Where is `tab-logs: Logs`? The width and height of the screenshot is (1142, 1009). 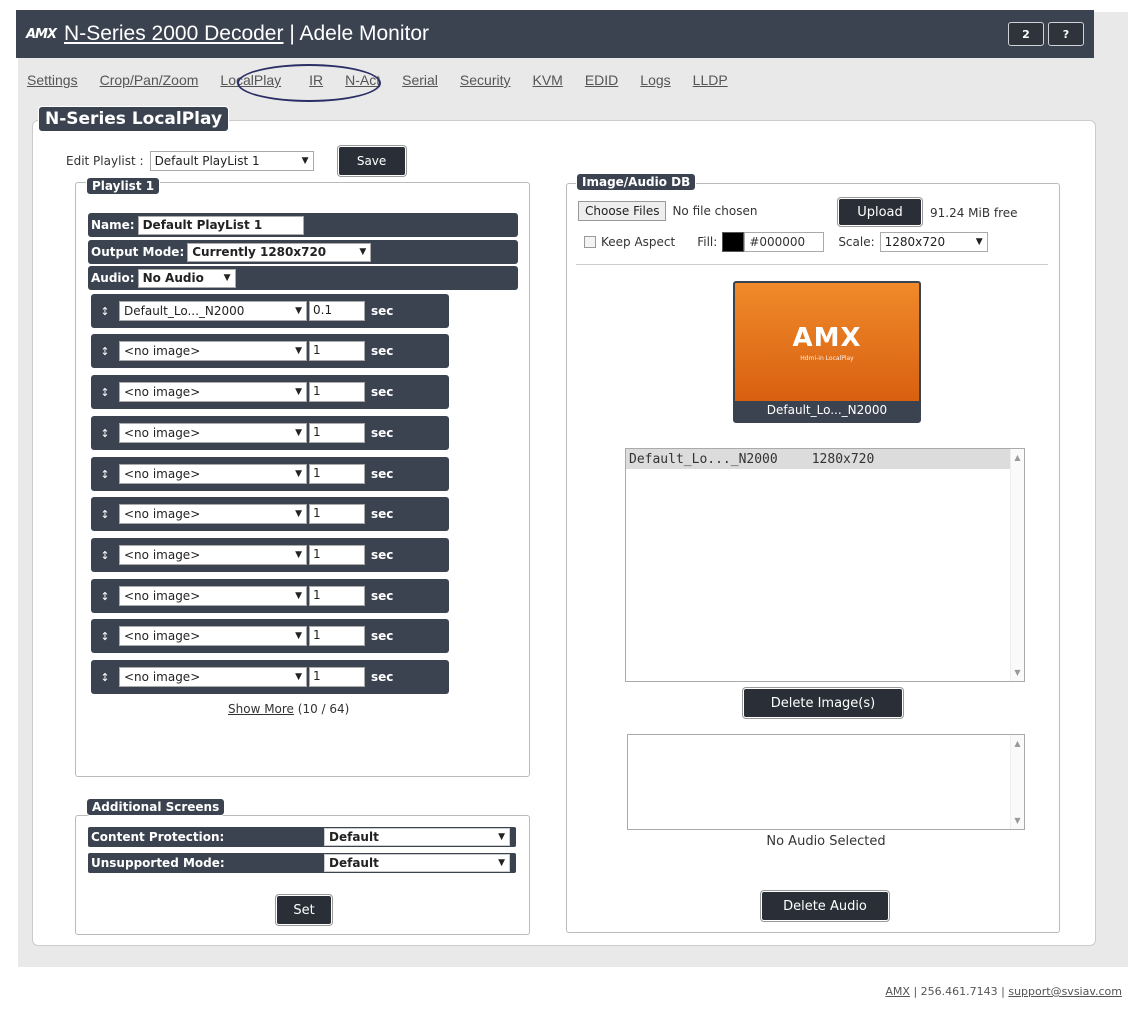
tab-logs: Logs is located at coordinates (655, 80).